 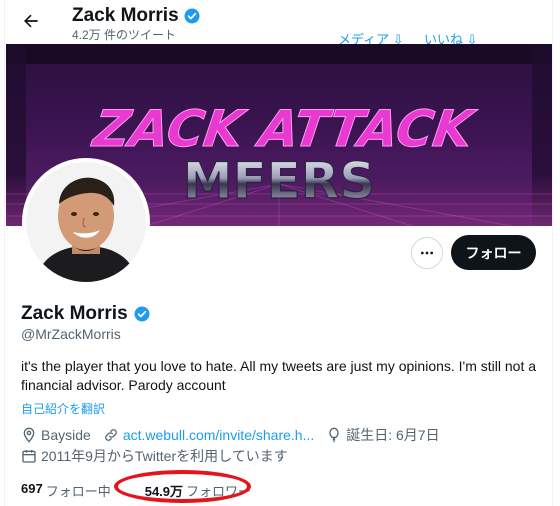 I want to click on arrow-left-icon, so click(x=31, y=21).